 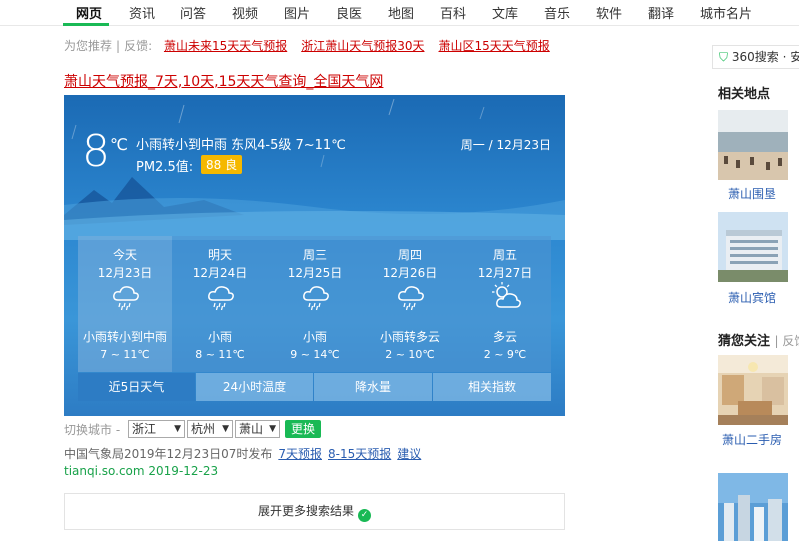 I want to click on place-image-hotel, so click(x=753, y=247).